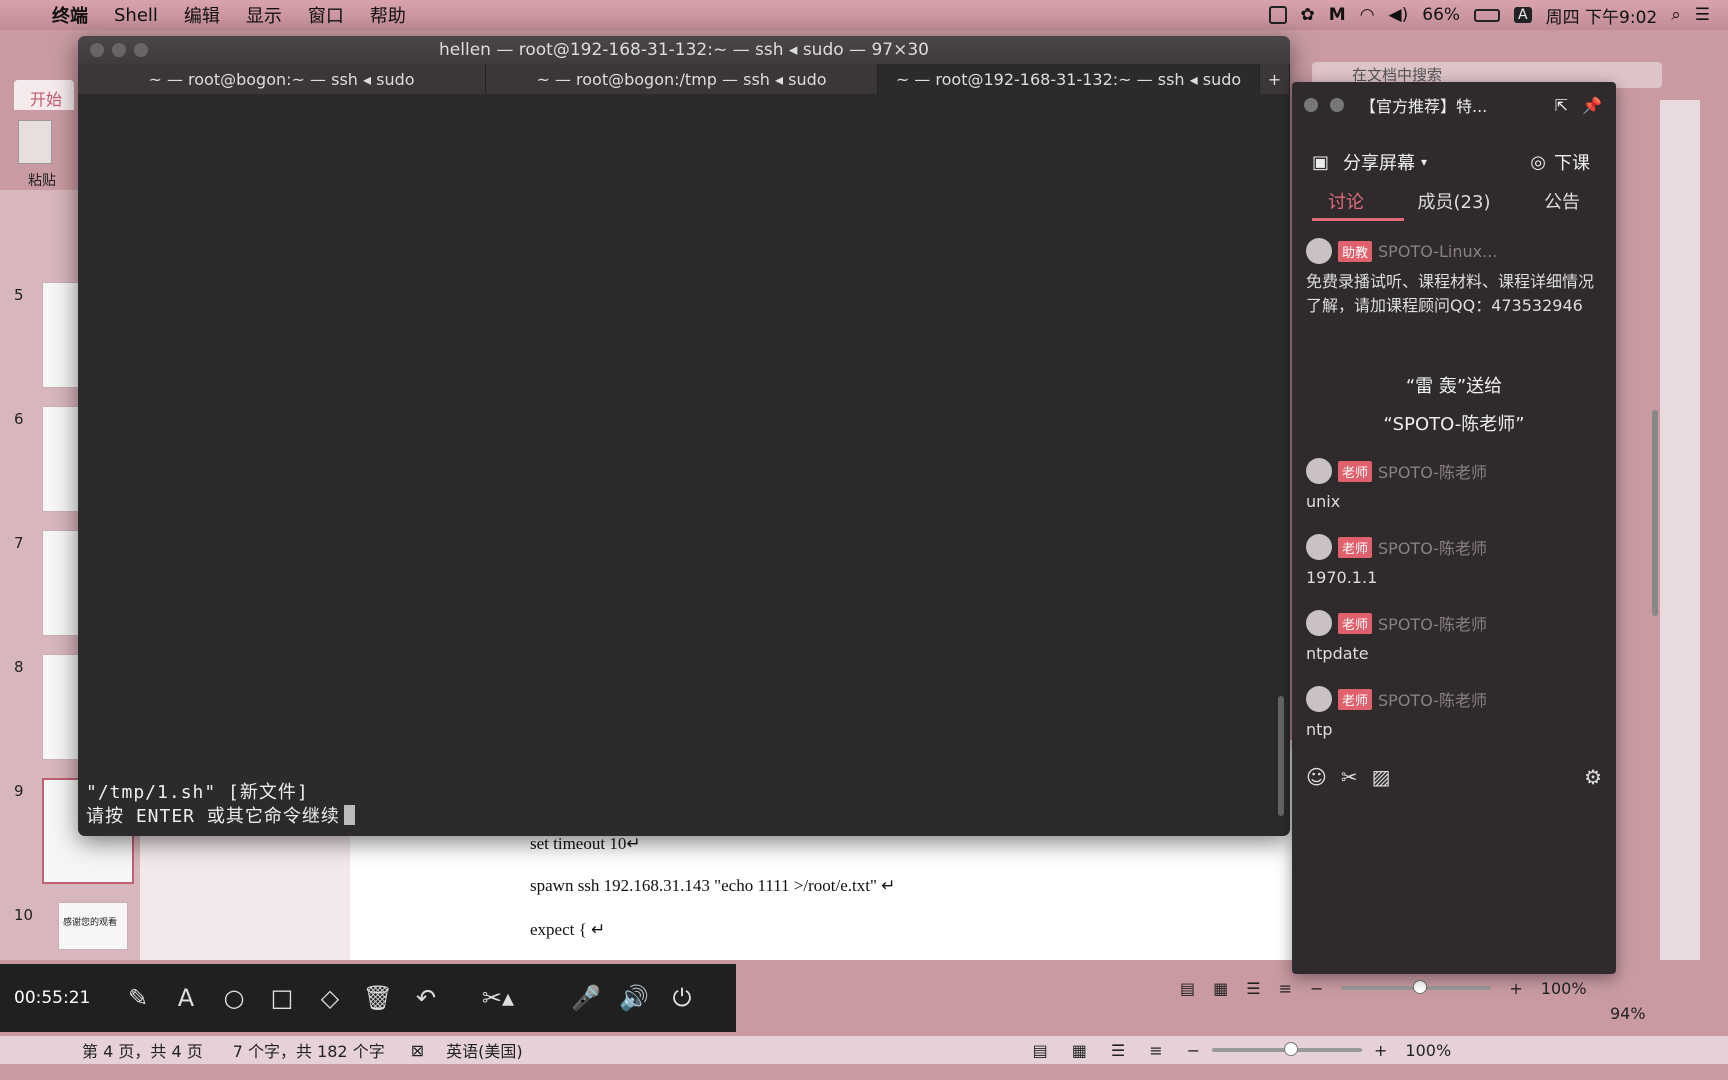 Image resolution: width=1728 pixels, height=1080 pixels. I want to click on chat-tabs: 讨论 成员(23) 公告, so click(1454, 205).